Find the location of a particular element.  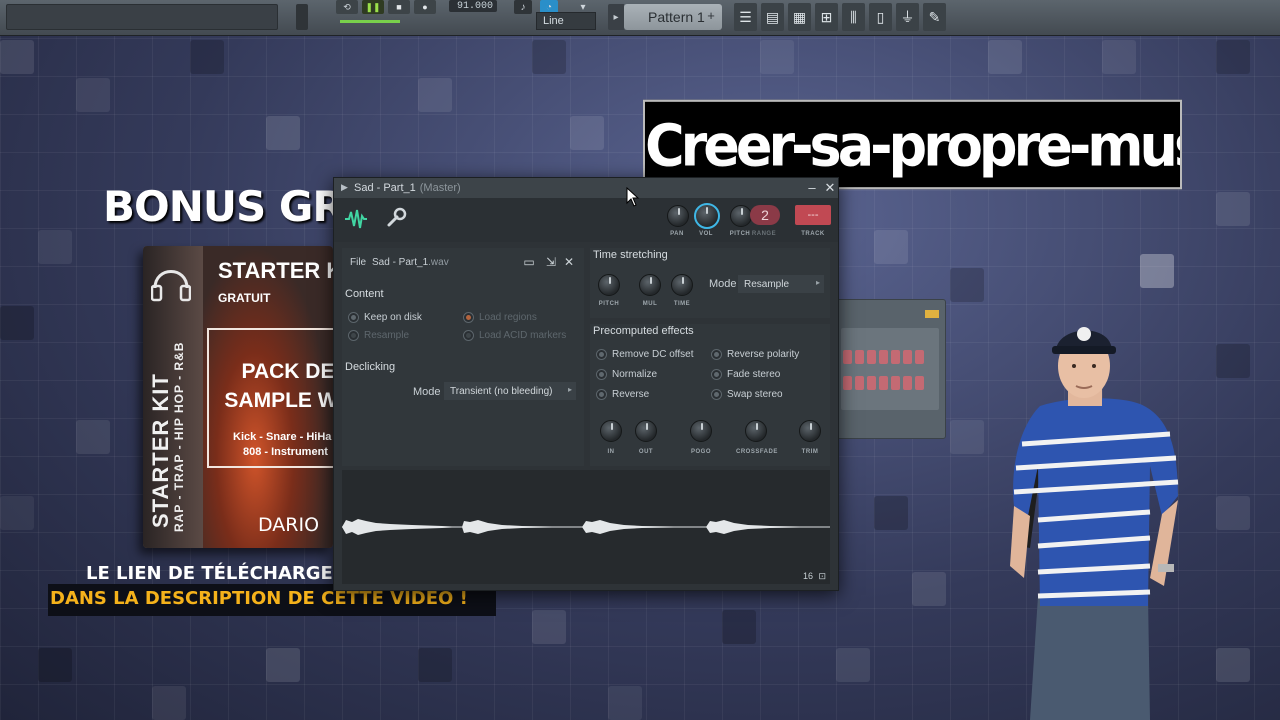

declicking-section-label: Declicking is located at coordinates (370, 367).